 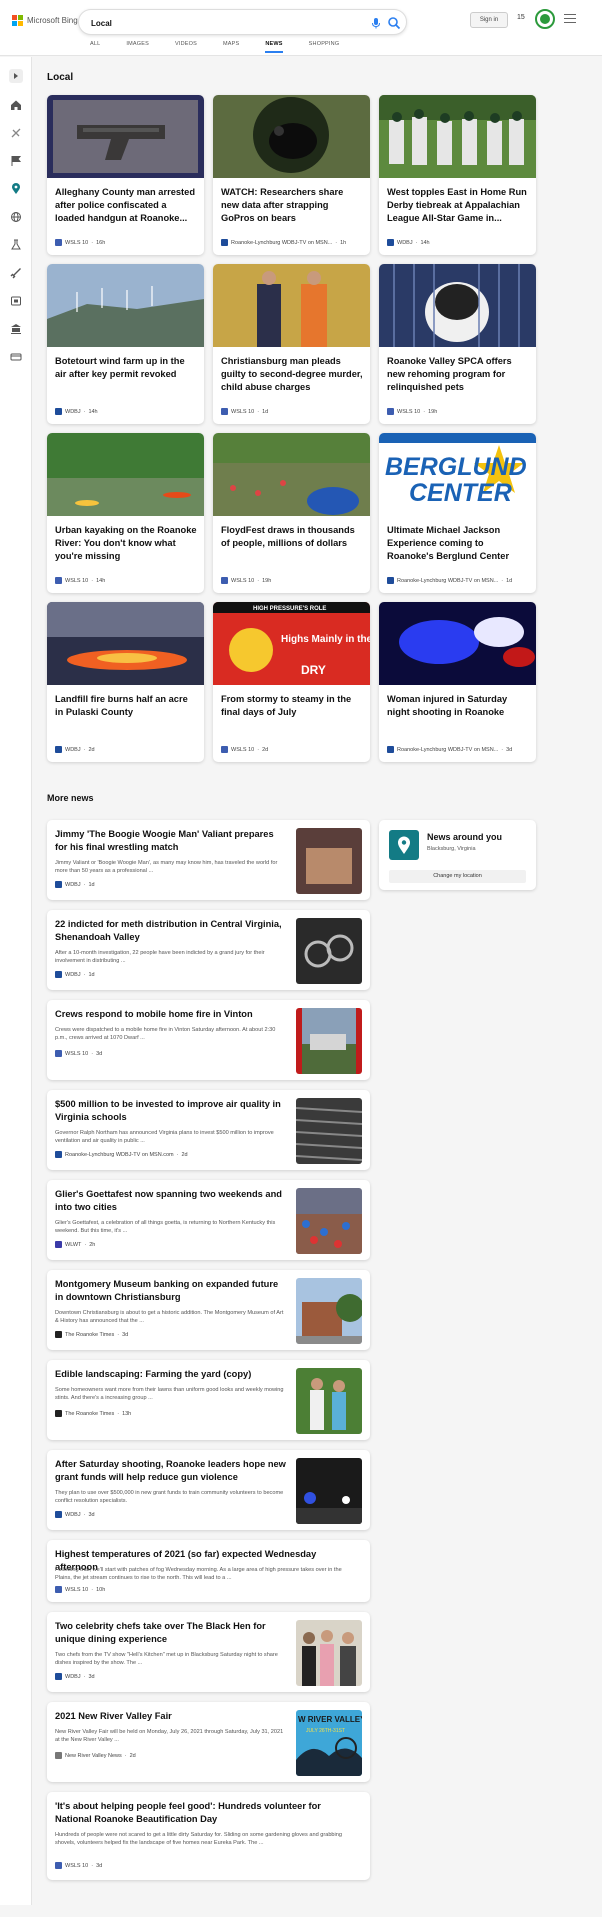 What do you see at coordinates (16, 76) in the screenshot?
I see `expand-arrow-icon` at bounding box center [16, 76].